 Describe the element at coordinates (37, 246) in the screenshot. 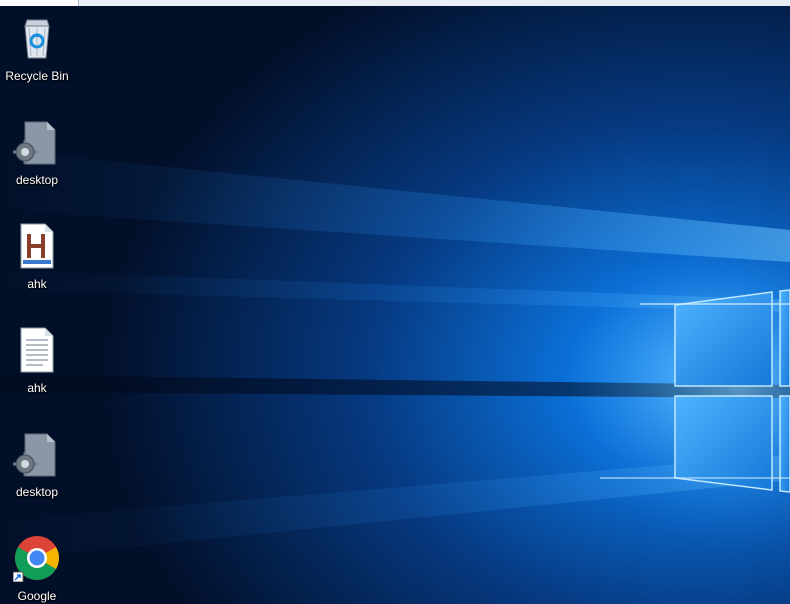

I see `autohotkey-script-icon` at that location.